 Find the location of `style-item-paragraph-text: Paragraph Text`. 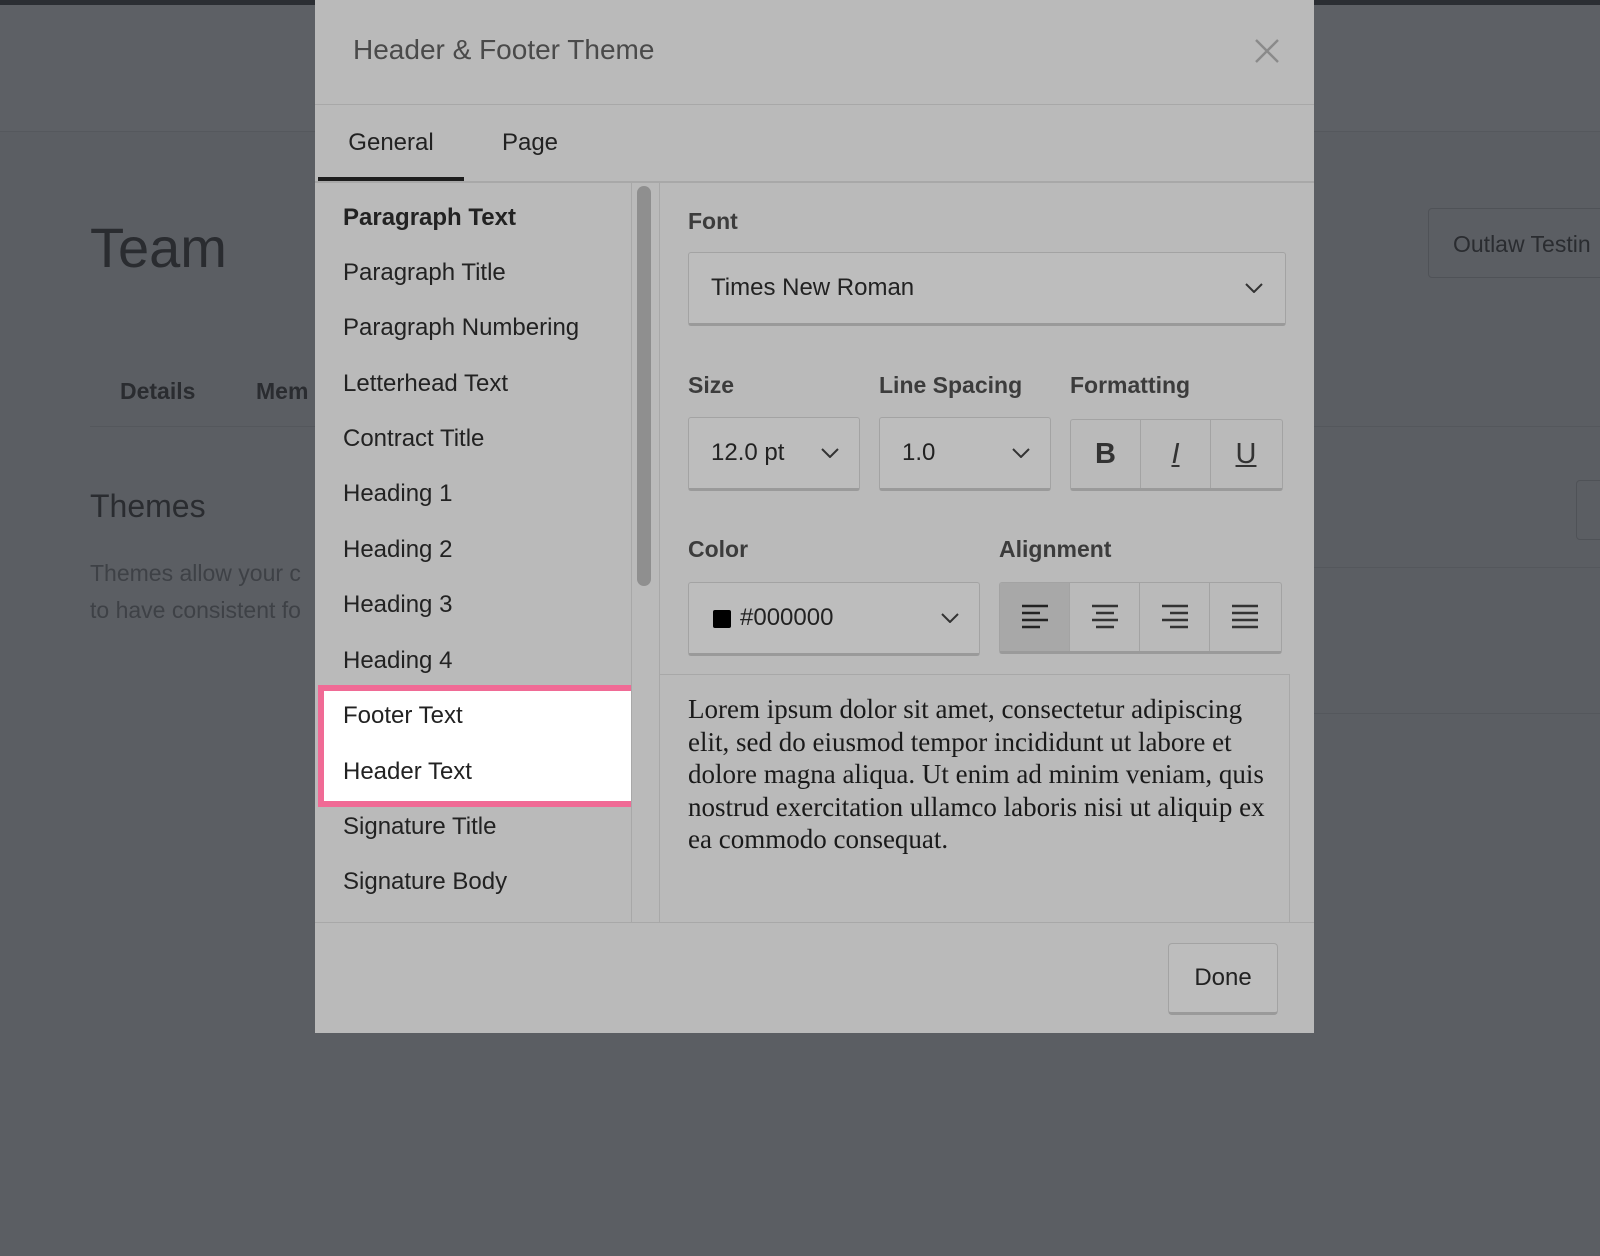

style-item-paragraph-text: Paragraph Text is located at coordinates (429, 218).